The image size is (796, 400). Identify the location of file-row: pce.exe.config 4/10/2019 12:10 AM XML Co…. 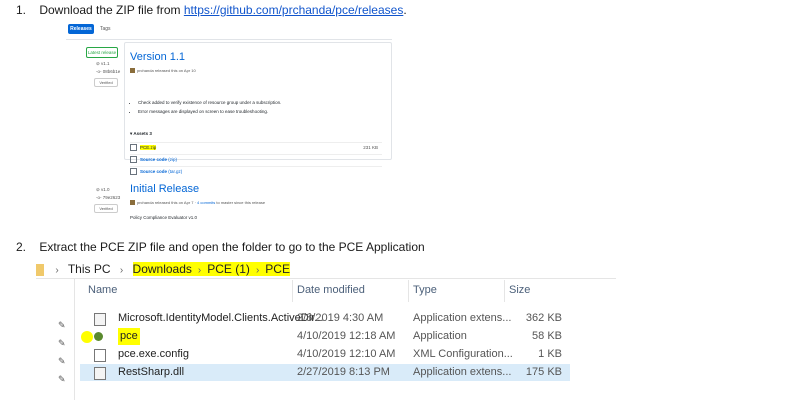
(325, 354).